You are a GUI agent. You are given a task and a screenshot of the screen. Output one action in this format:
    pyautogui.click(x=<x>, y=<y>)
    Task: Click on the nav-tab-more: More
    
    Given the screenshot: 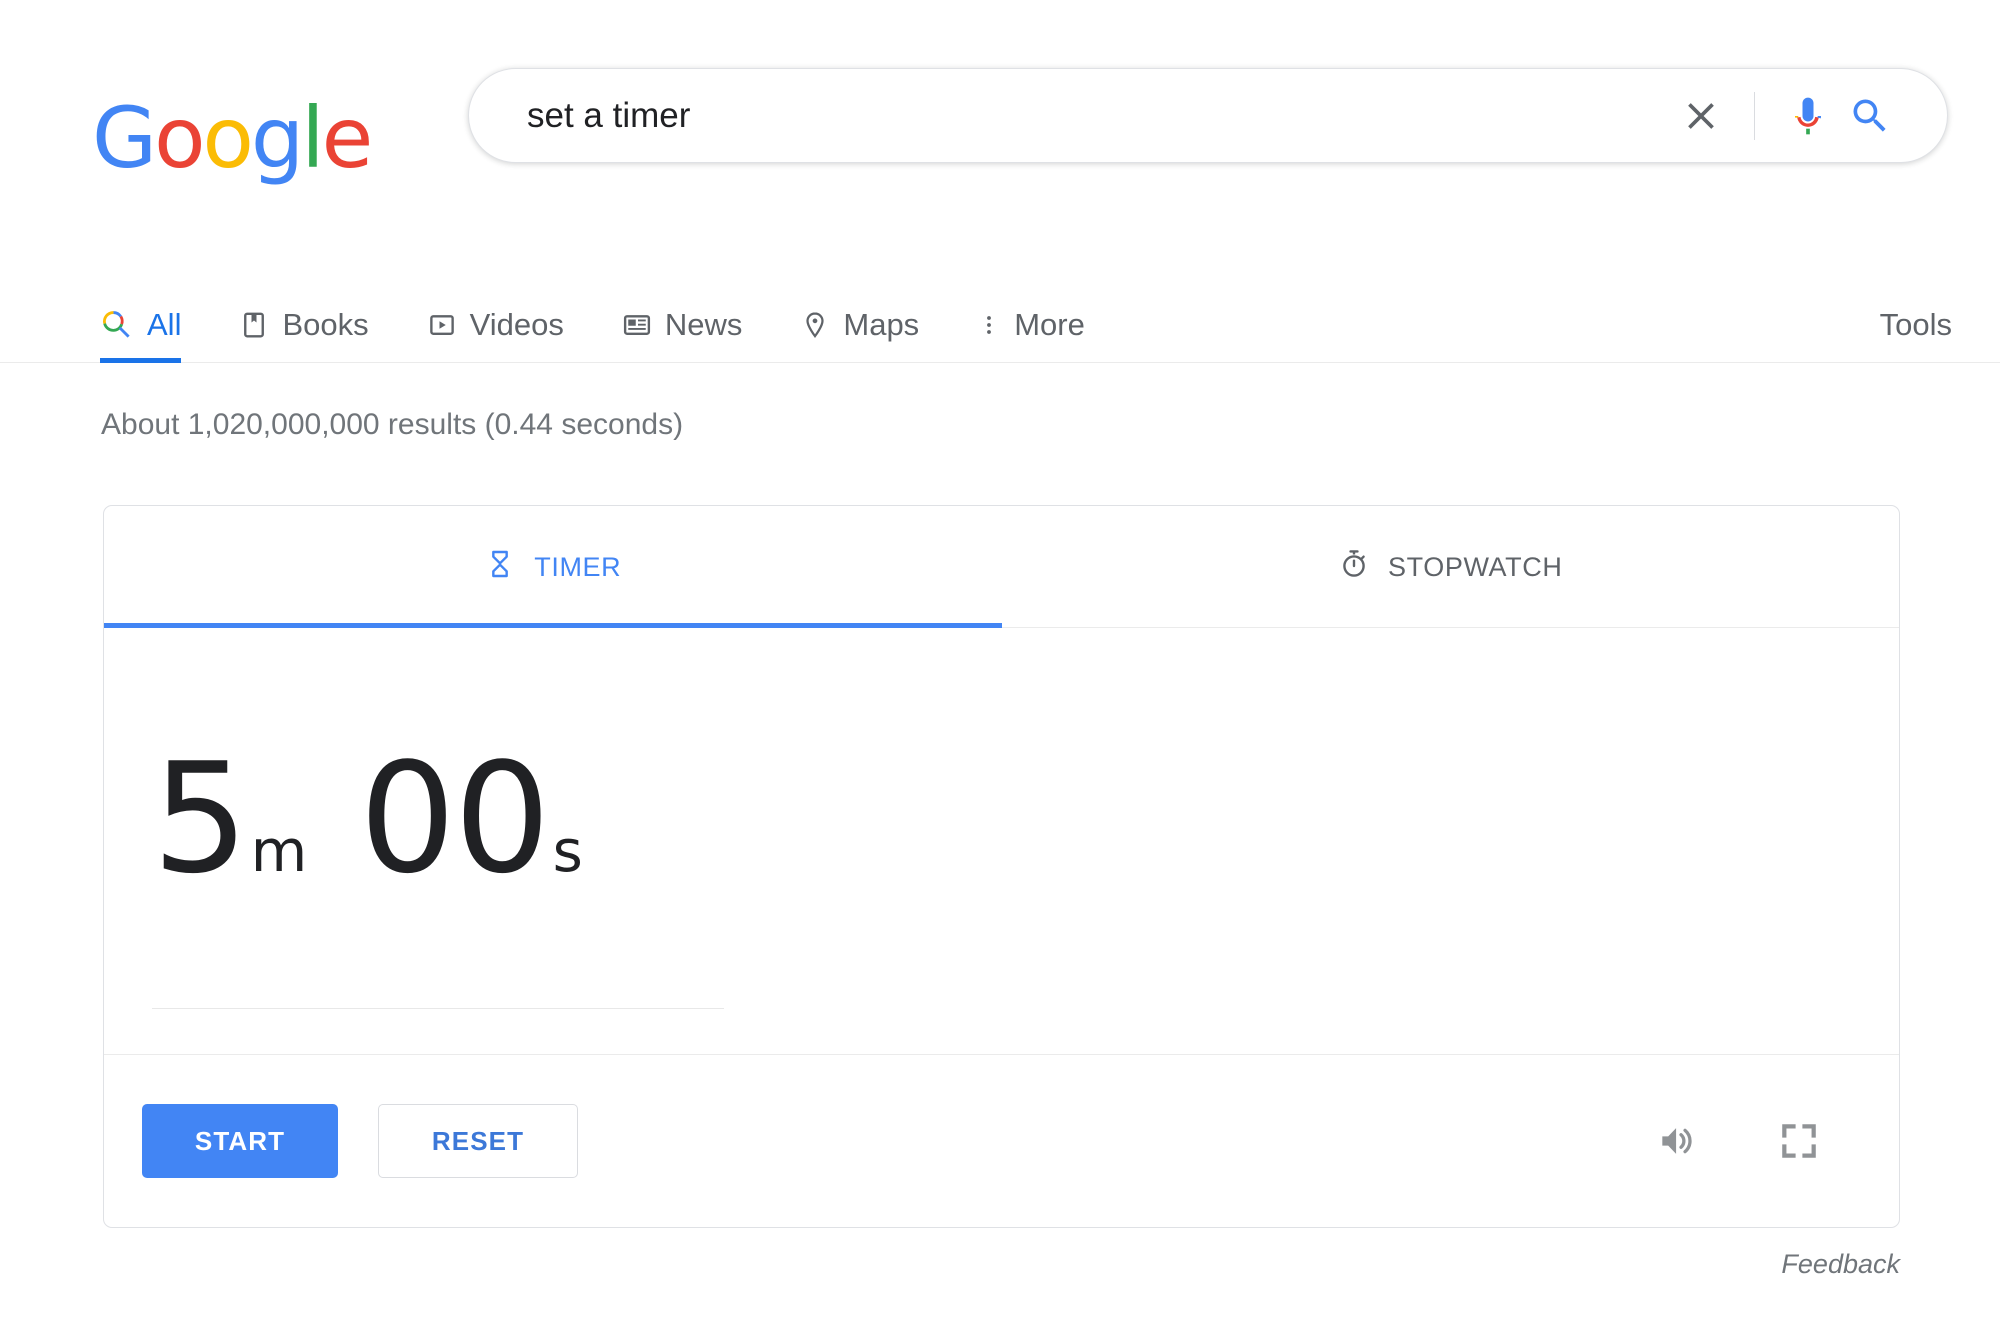 What is the action you would take?
    pyautogui.click(x=1031, y=322)
    